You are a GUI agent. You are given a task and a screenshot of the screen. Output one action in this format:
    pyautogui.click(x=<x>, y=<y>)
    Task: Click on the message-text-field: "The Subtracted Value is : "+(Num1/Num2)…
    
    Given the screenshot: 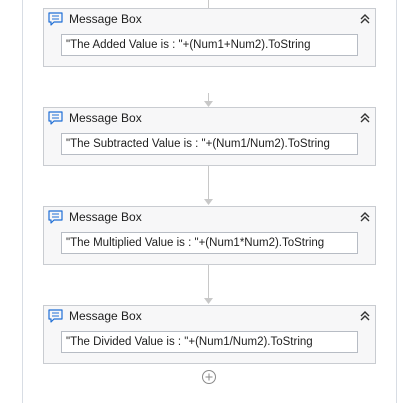 What is the action you would take?
    pyautogui.click(x=209, y=144)
    